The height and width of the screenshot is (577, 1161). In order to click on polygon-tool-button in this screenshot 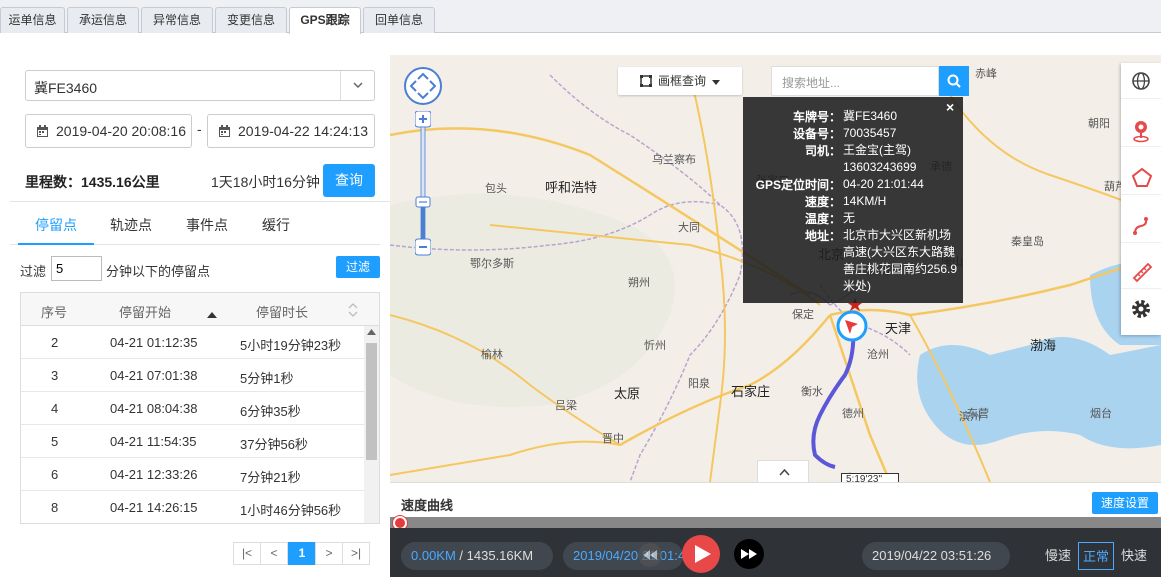, I will do `click(1141, 177)`.